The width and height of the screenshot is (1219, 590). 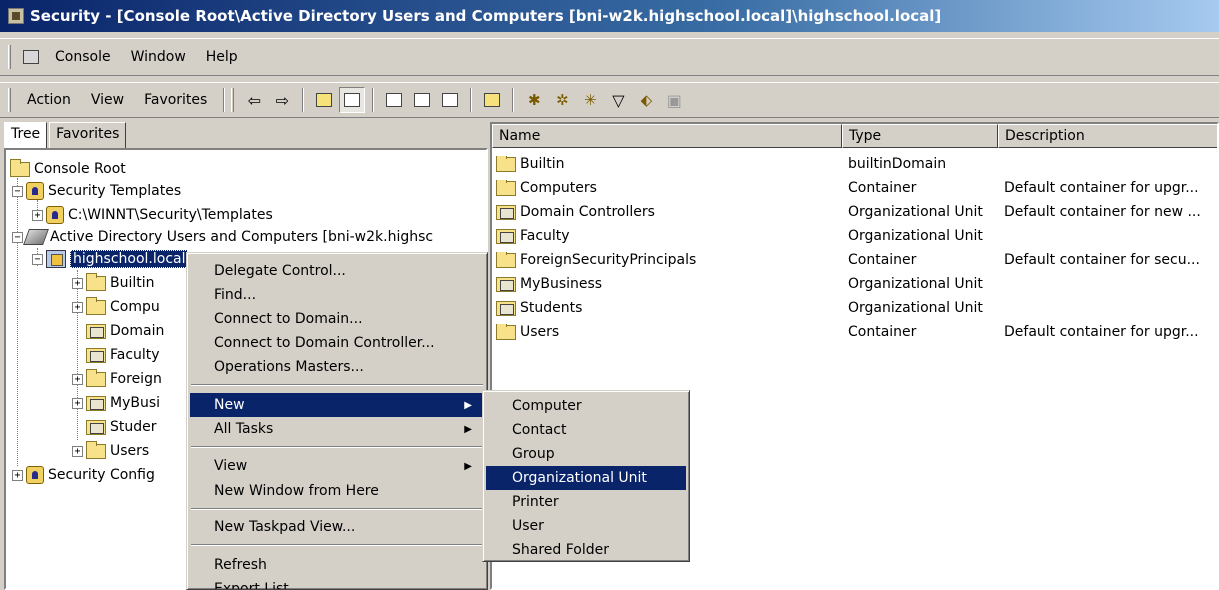 I want to click on row-type: Container, so click(x=882, y=188).